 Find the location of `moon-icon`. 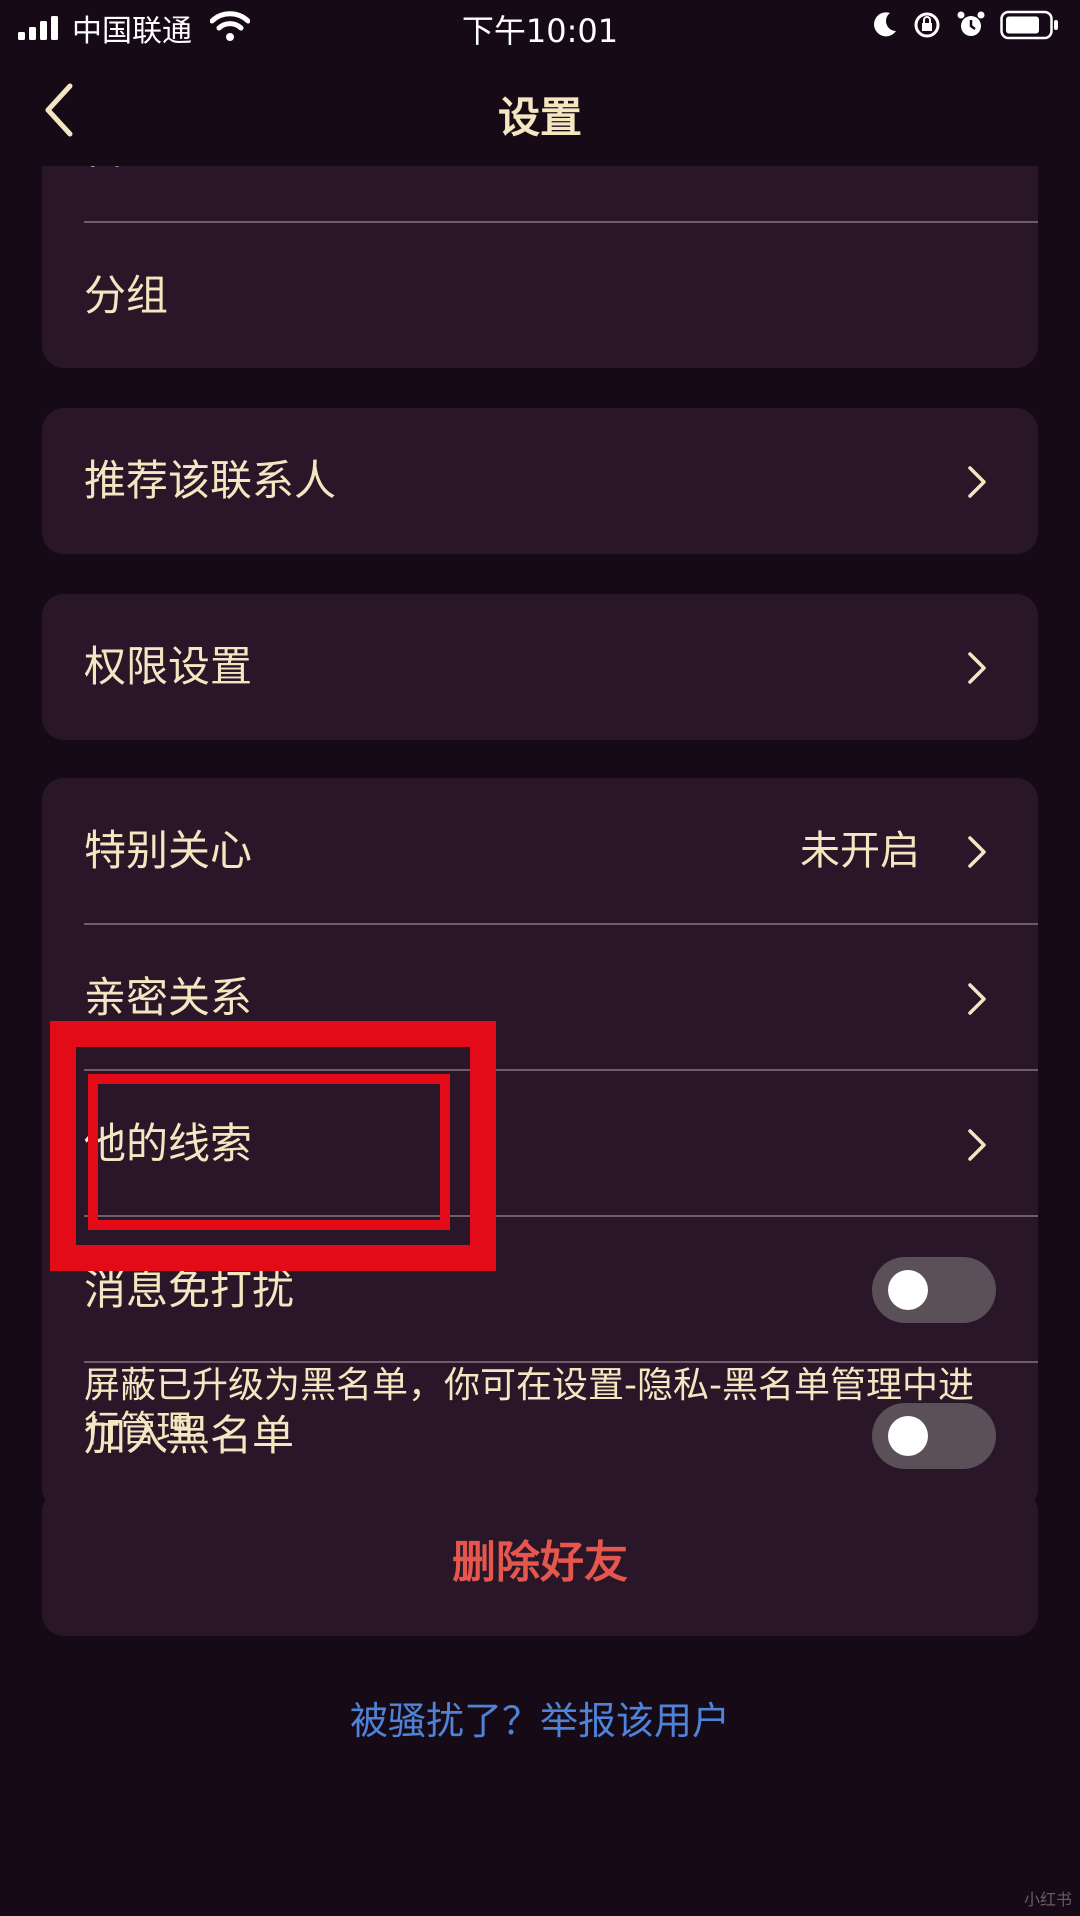

moon-icon is located at coordinates (885, 24).